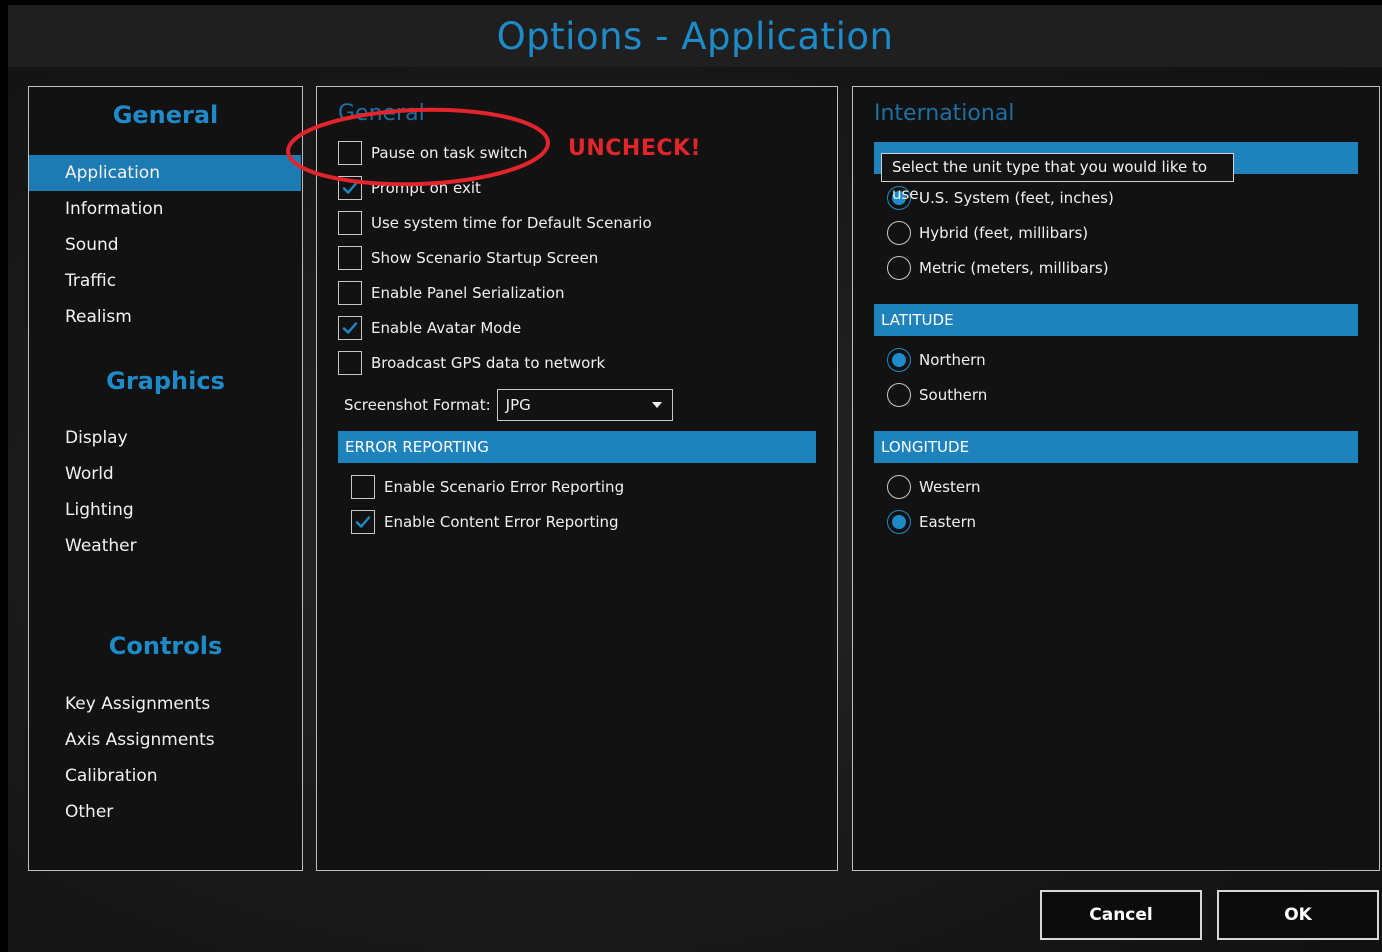 Image resolution: width=1382 pixels, height=952 pixels. I want to click on option-label: U.S. System (feet, inches), so click(1016, 198).